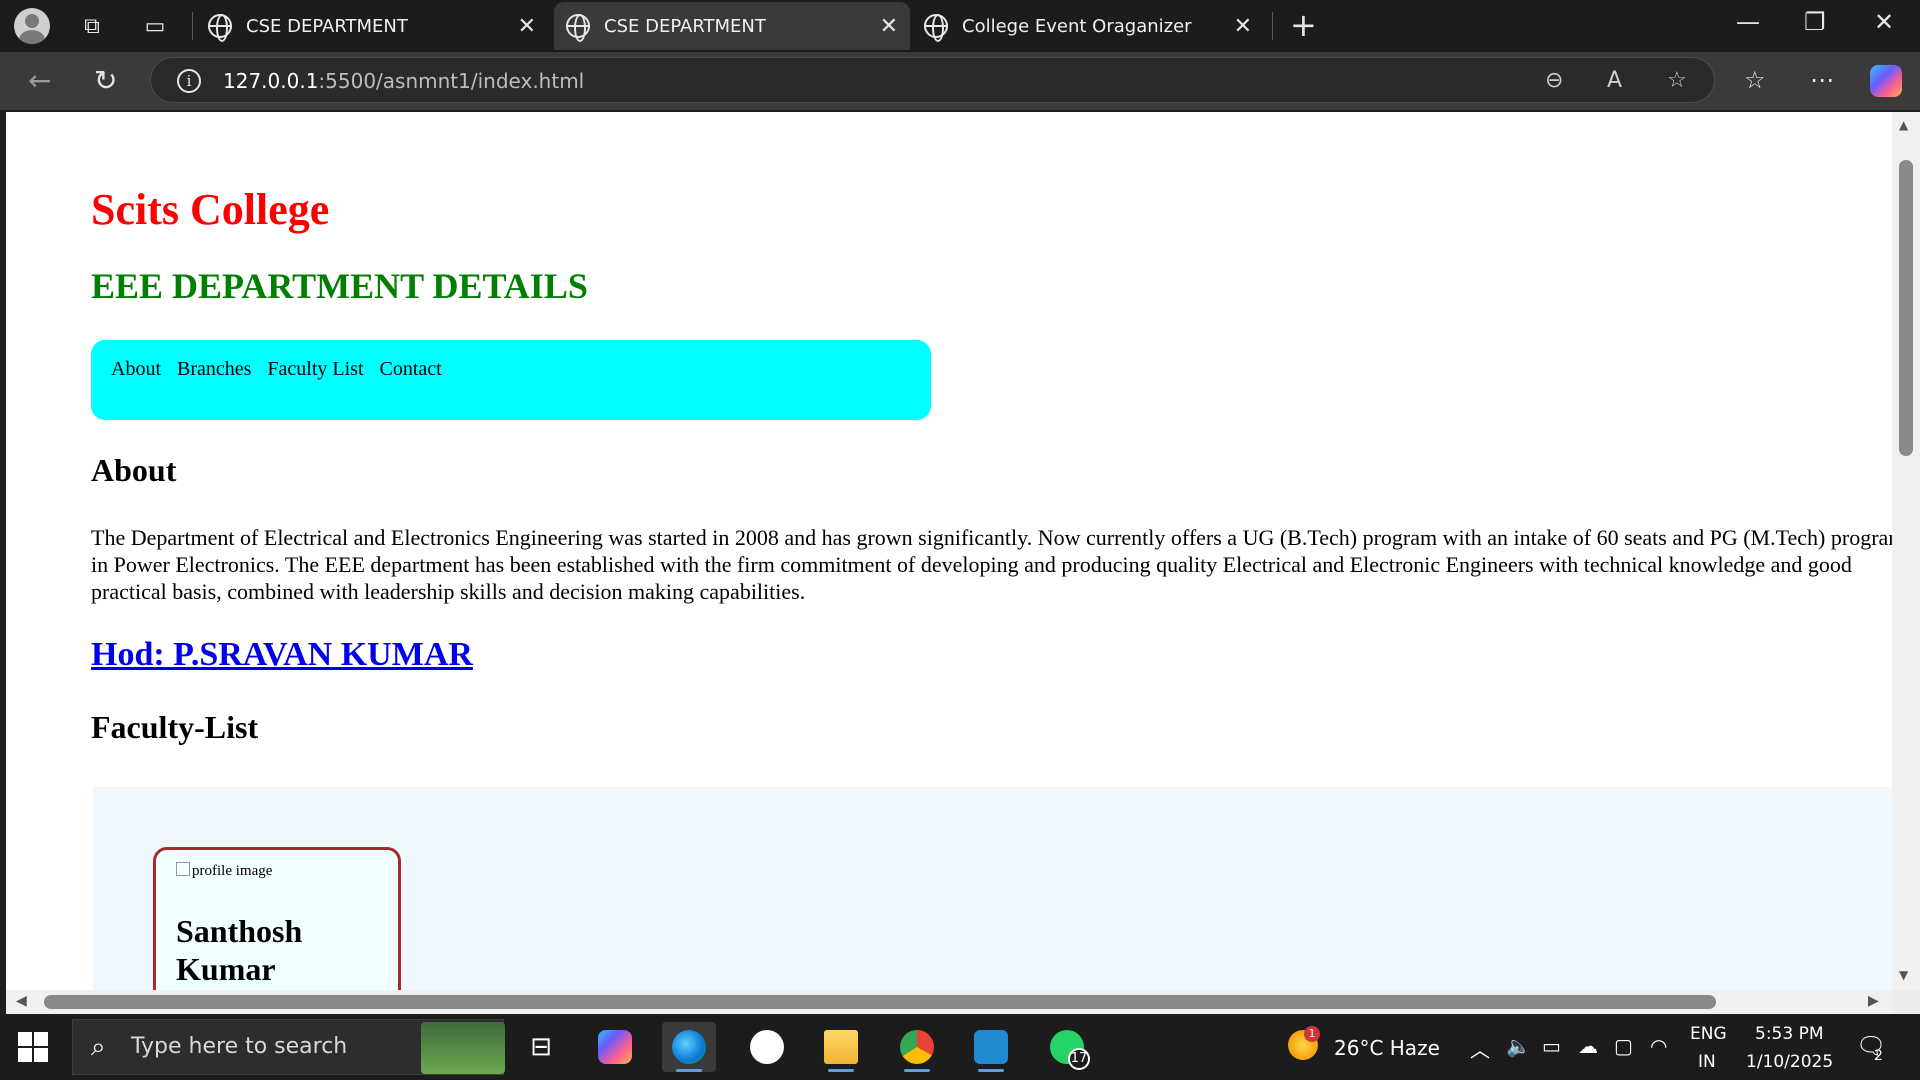 This screenshot has height=1080, width=1920. What do you see at coordinates (1067, 1047) in the screenshot?
I see `whatsapp-icon: 17` at bounding box center [1067, 1047].